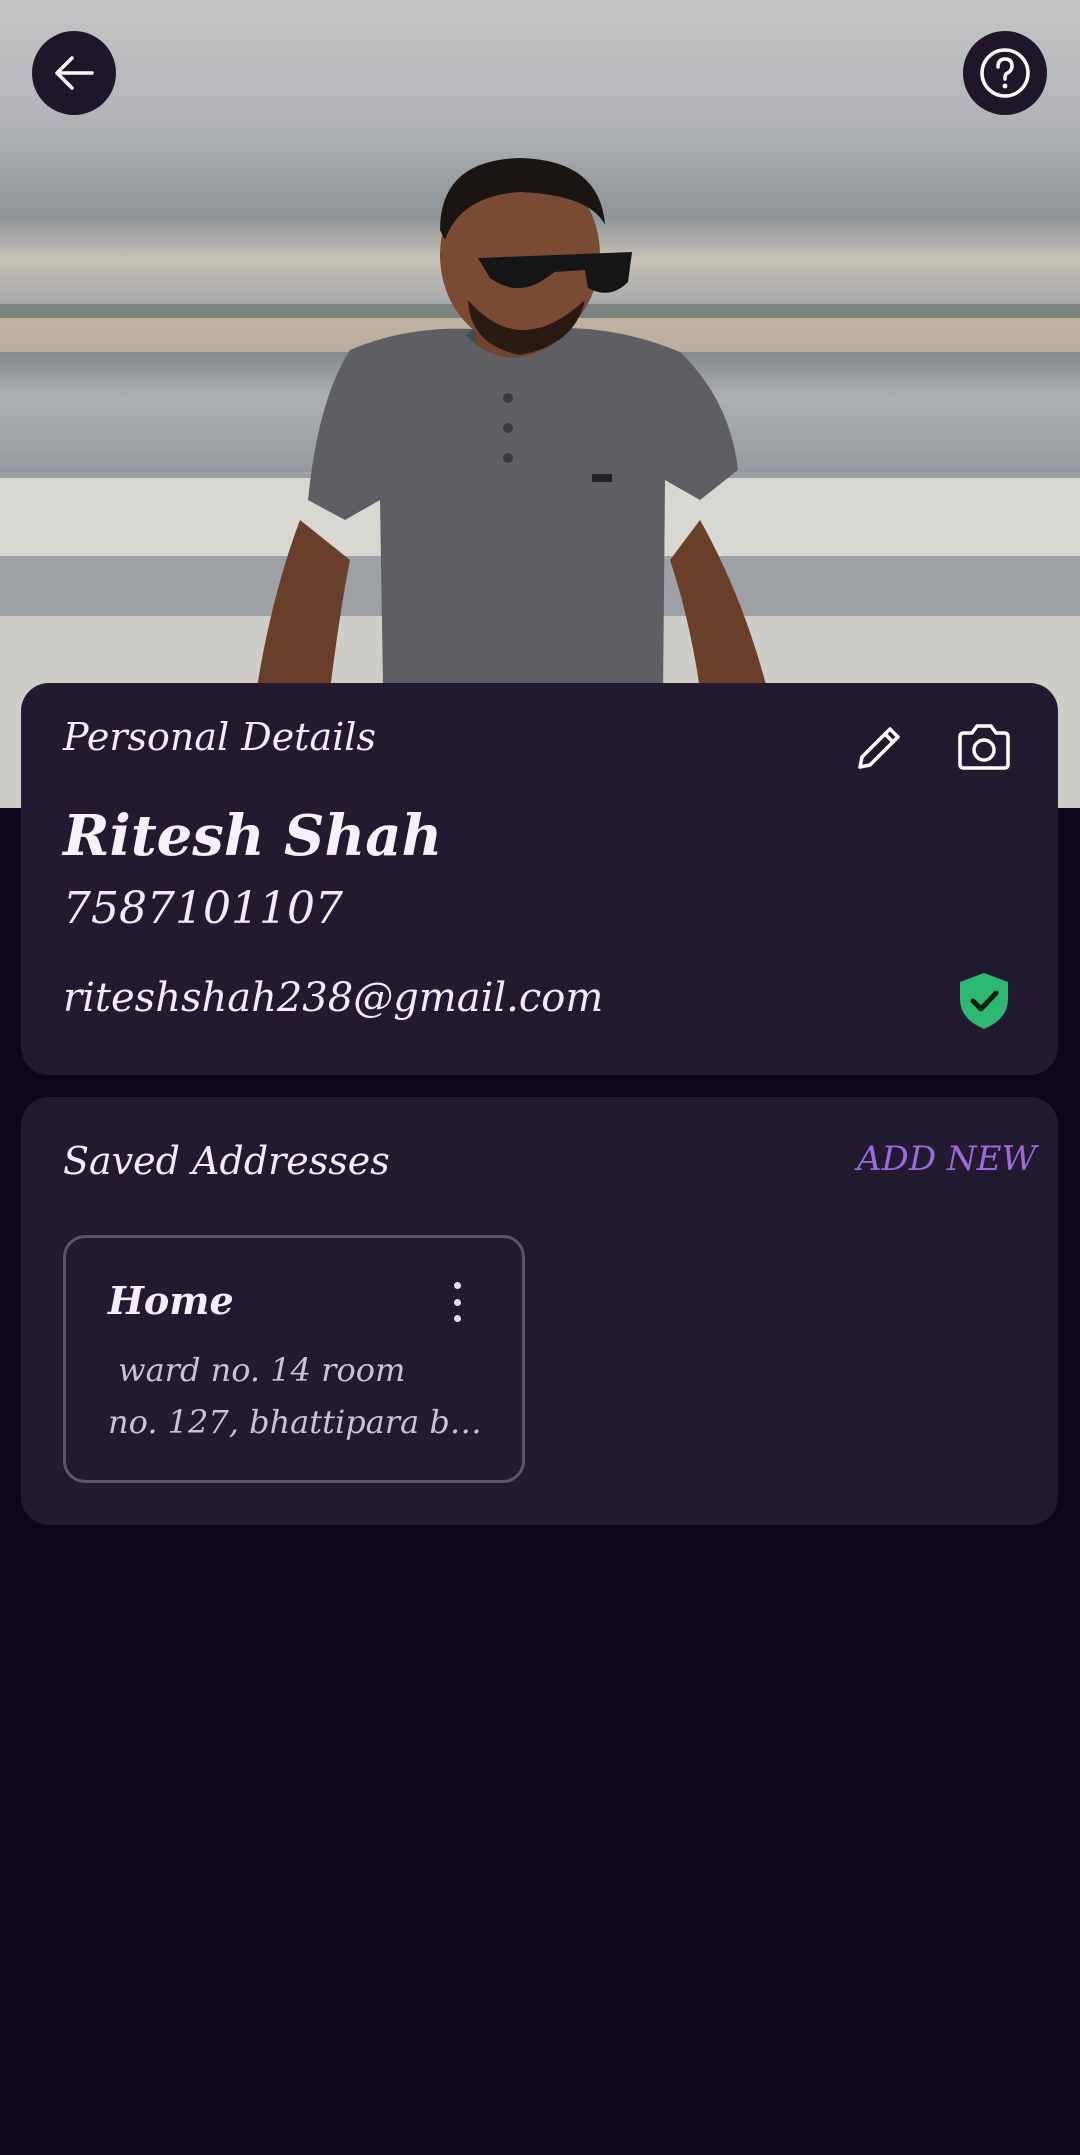 Image resolution: width=1080 pixels, height=2155 pixels. What do you see at coordinates (253, 836) in the screenshot?
I see `user-name: Ritesh Shah` at bounding box center [253, 836].